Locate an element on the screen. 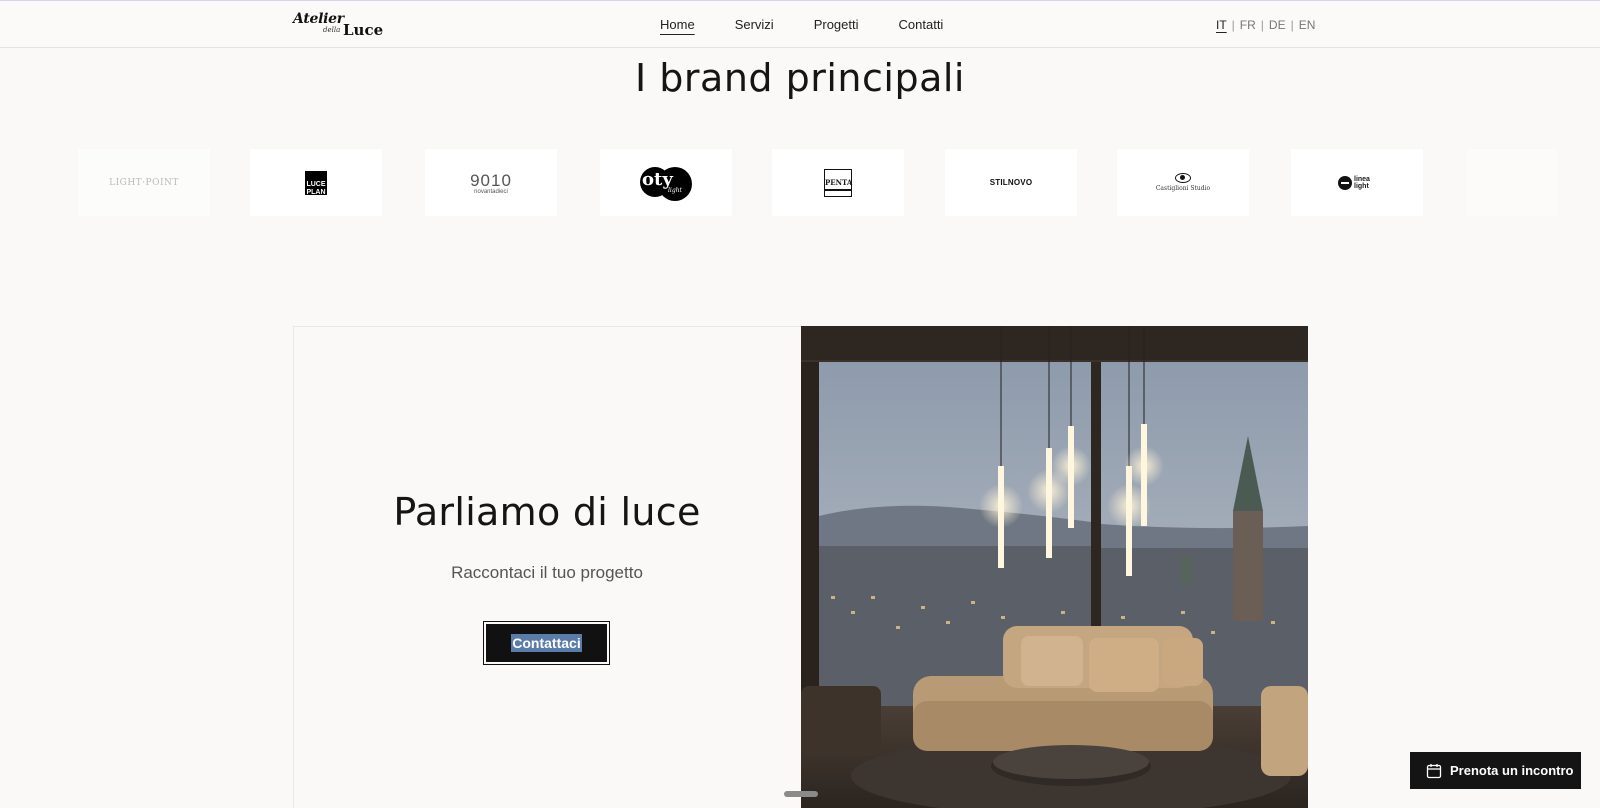 The image size is (1600, 808). contact-button-label: Contattaci is located at coordinates (546, 643).